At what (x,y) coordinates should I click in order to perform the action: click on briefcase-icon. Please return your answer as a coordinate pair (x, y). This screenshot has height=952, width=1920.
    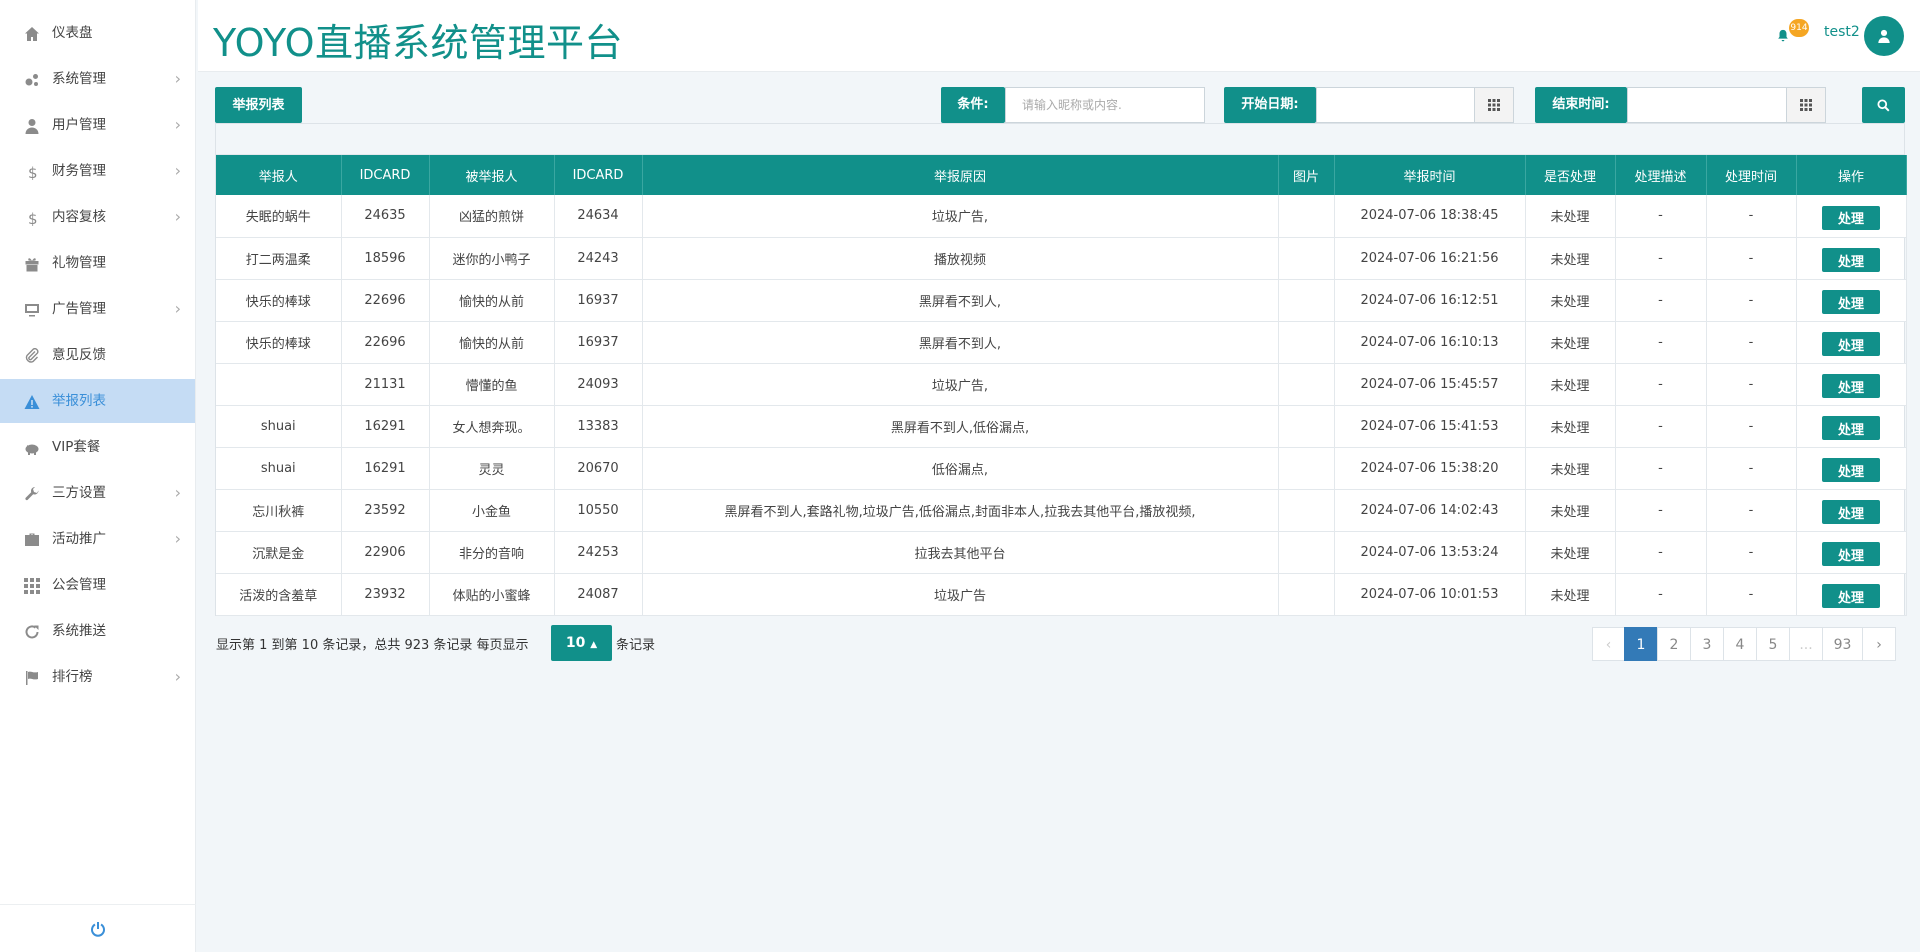
    Looking at the image, I should click on (32, 540).